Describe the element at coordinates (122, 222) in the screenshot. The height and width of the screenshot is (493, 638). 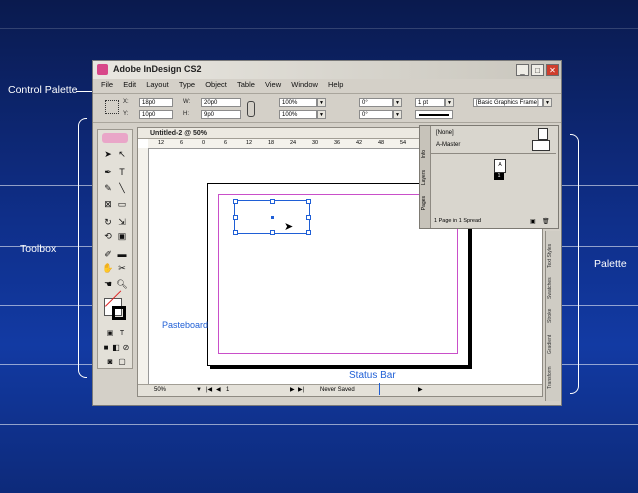
I see `scale-tool-icon: ⇲` at that location.